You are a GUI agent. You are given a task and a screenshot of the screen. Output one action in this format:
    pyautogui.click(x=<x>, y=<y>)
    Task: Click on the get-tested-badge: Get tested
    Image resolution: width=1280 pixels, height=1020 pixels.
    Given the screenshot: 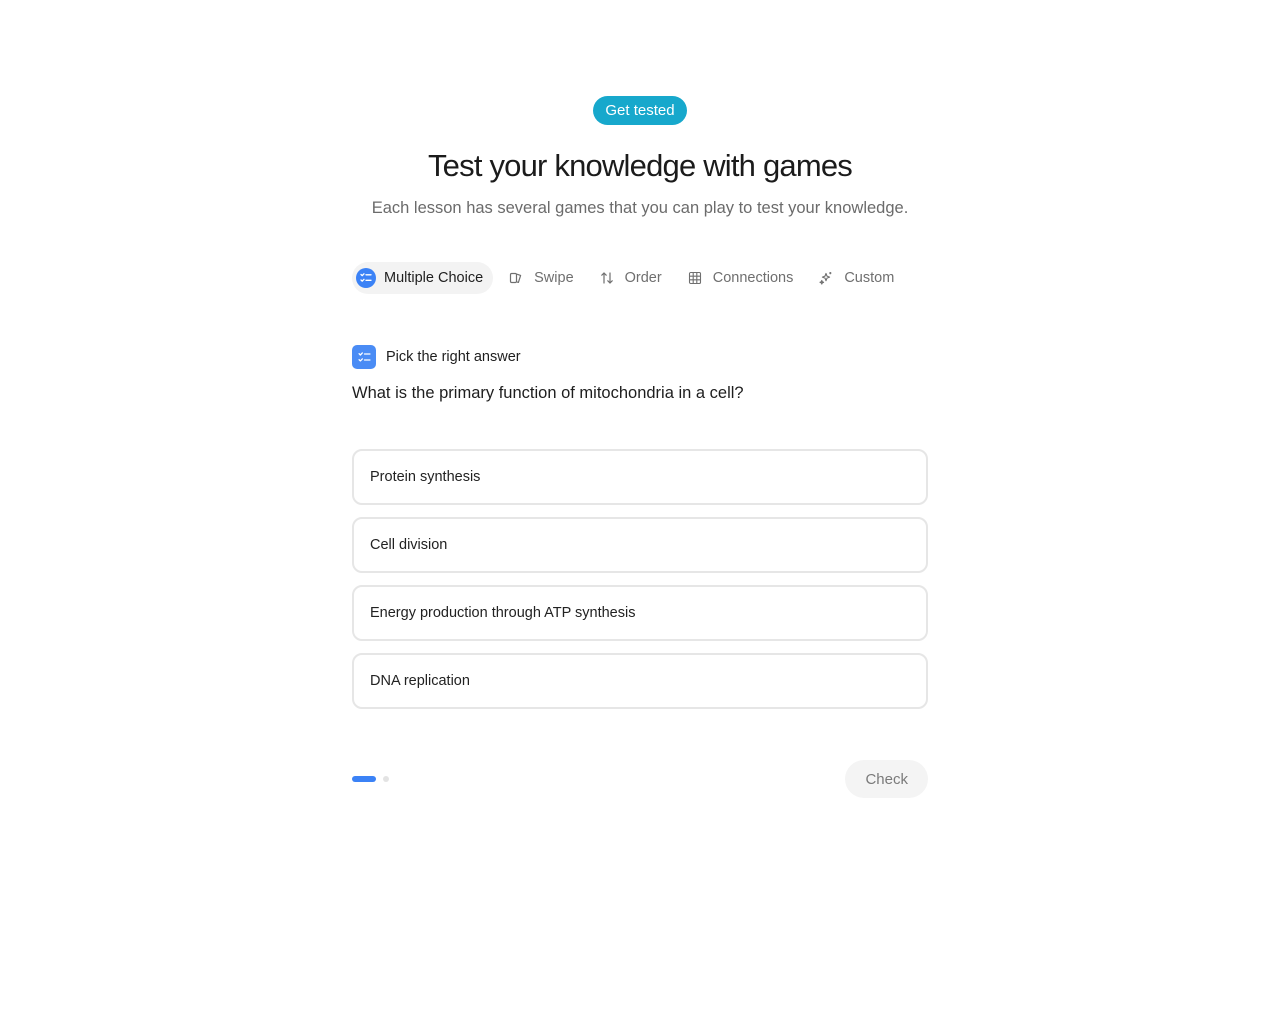 What is the action you would take?
    pyautogui.click(x=640, y=110)
    